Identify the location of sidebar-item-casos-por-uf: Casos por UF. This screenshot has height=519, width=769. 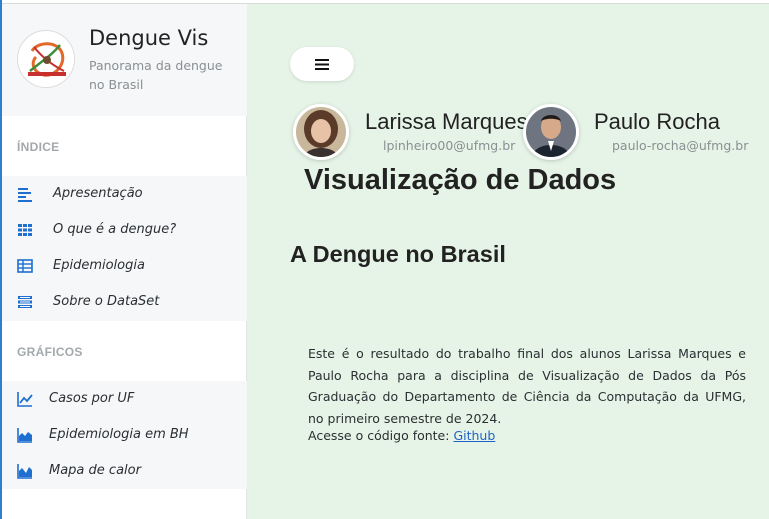
(123, 399).